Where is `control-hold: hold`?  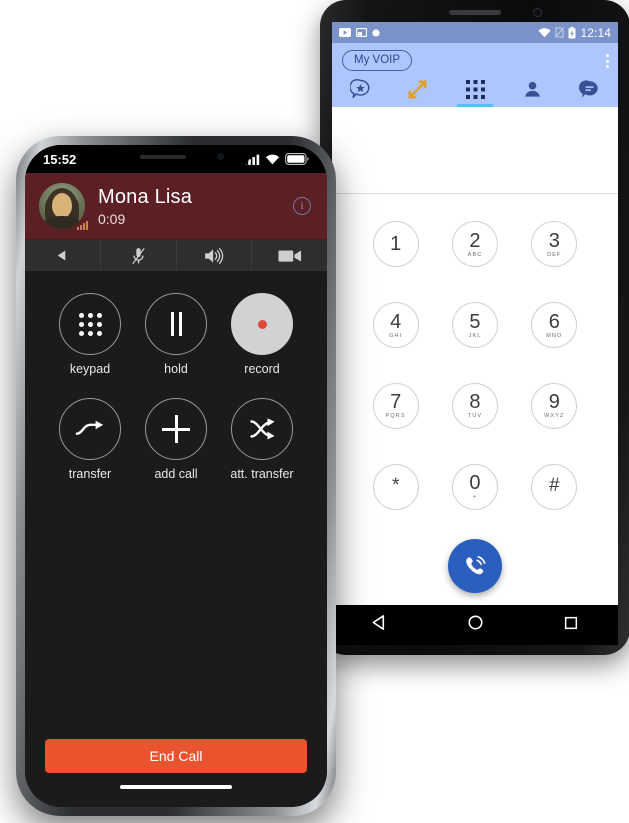 control-hold: hold is located at coordinates (176, 334).